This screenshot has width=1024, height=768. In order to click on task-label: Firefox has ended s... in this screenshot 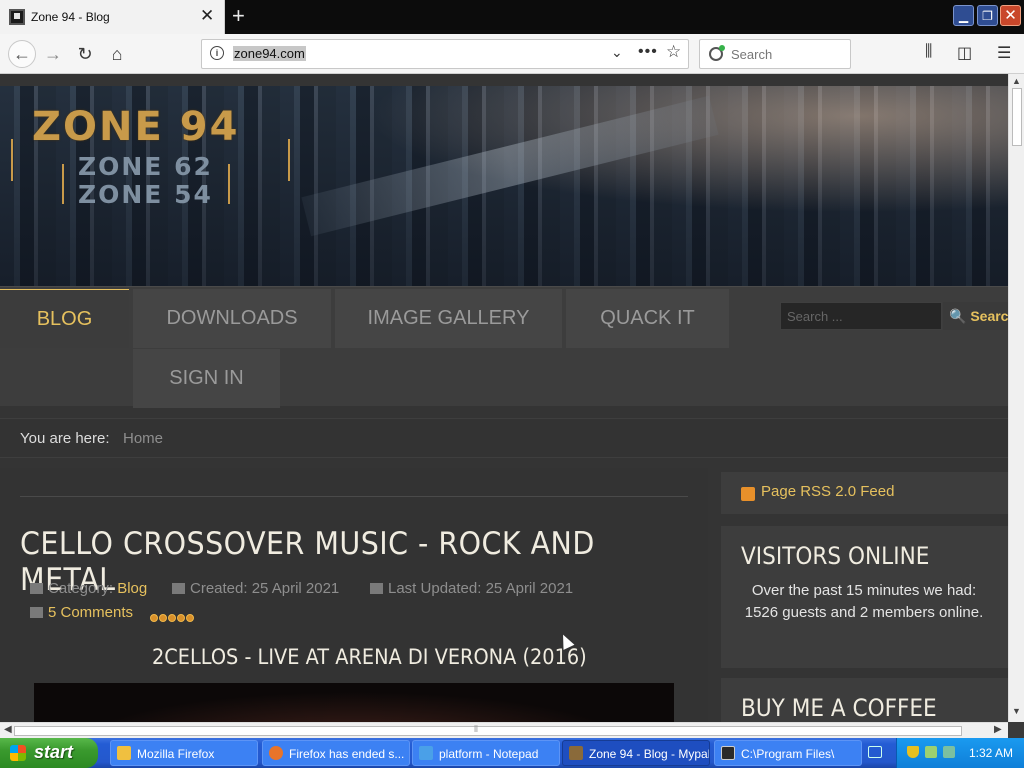, I will do `click(347, 754)`.